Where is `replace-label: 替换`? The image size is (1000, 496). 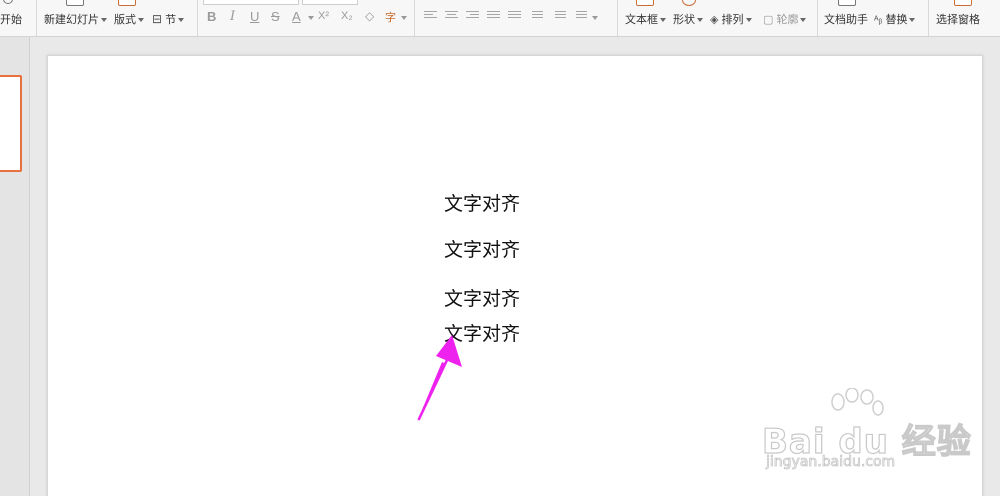
replace-label: 替换 is located at coordinates (896, 20).